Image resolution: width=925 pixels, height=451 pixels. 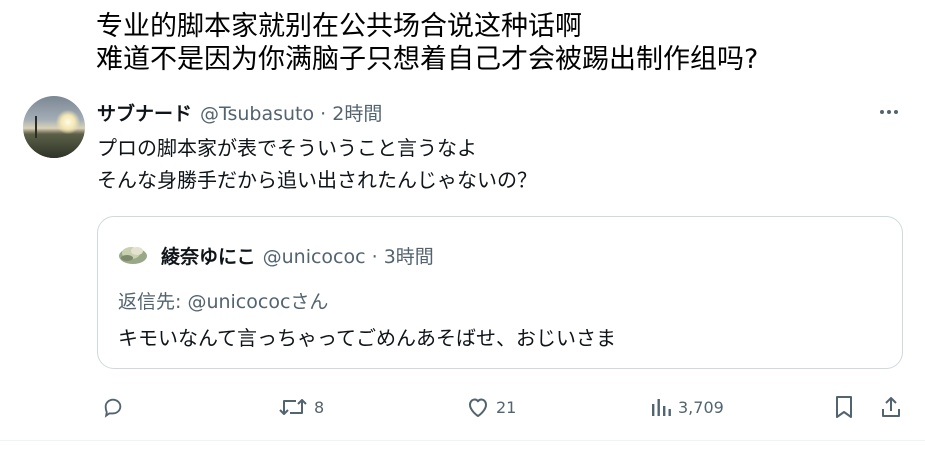 What do you see at coordinates (317, 180) in the screenshot?
I see `tweet-text-line-2: そんな身勝手だから追い出されたんじゃないの？` at bounding box center [317, 180].